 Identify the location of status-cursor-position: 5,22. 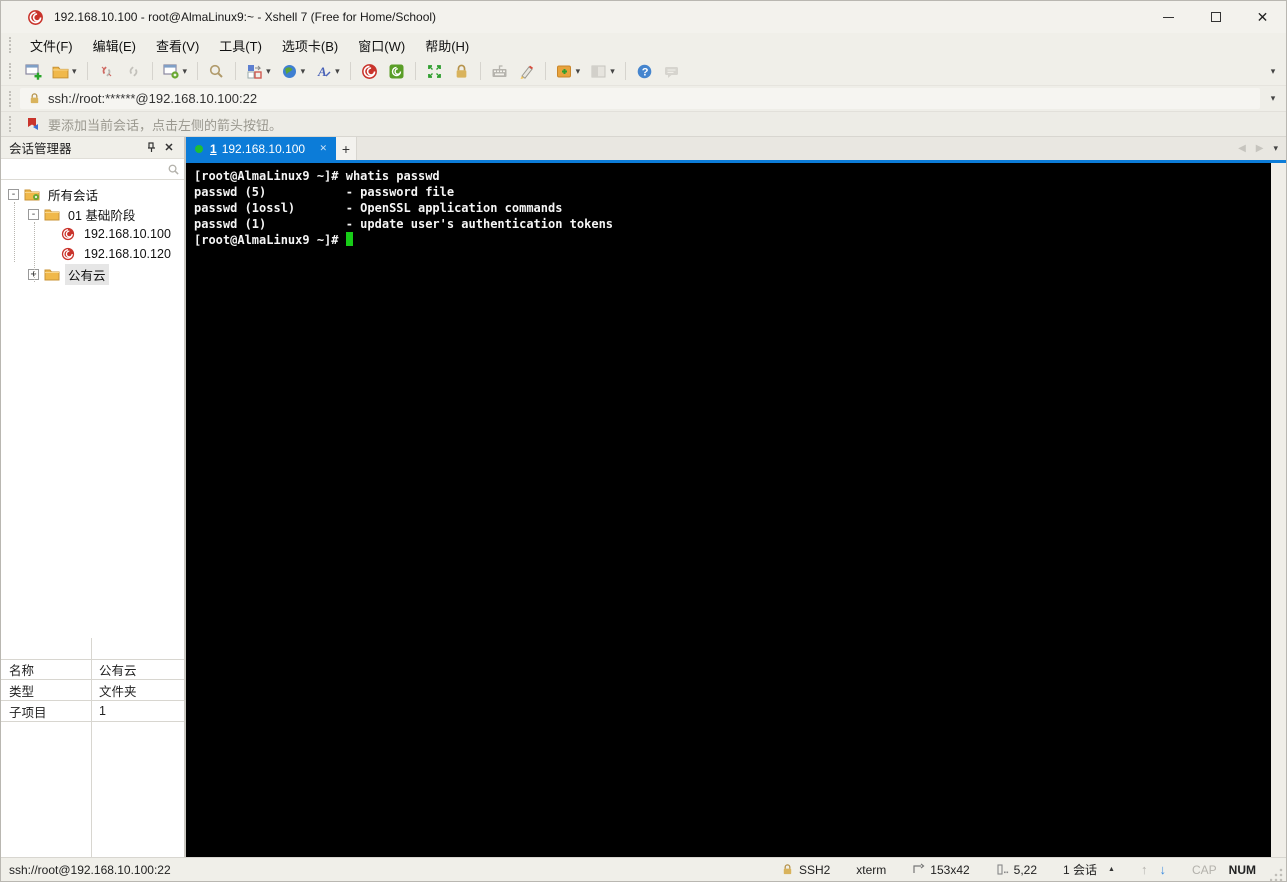
(1016, 870).